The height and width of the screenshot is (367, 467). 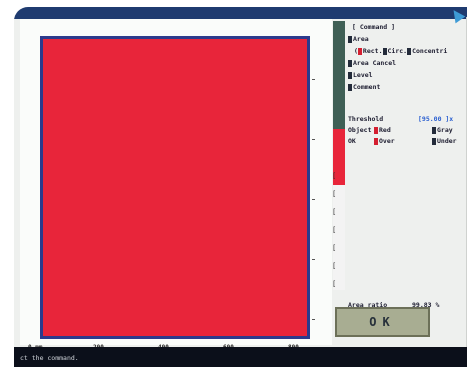 What do you see at coordinates (376, 130) in the screenshot?
I see `radio-red-icon` at bounding box center [376, 130].